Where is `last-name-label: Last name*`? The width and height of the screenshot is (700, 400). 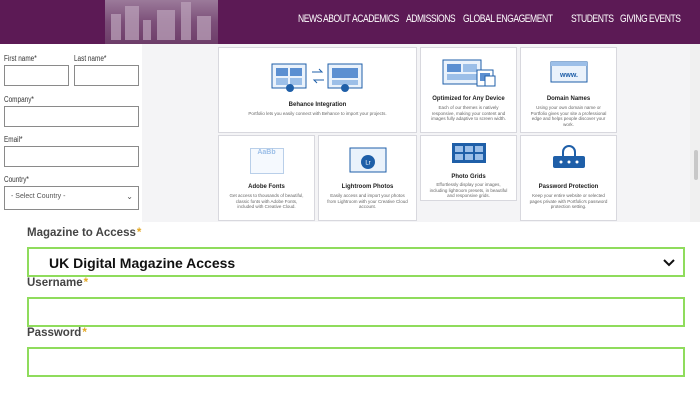 last-name-label: Last name* is located at coordinates (90, 58).